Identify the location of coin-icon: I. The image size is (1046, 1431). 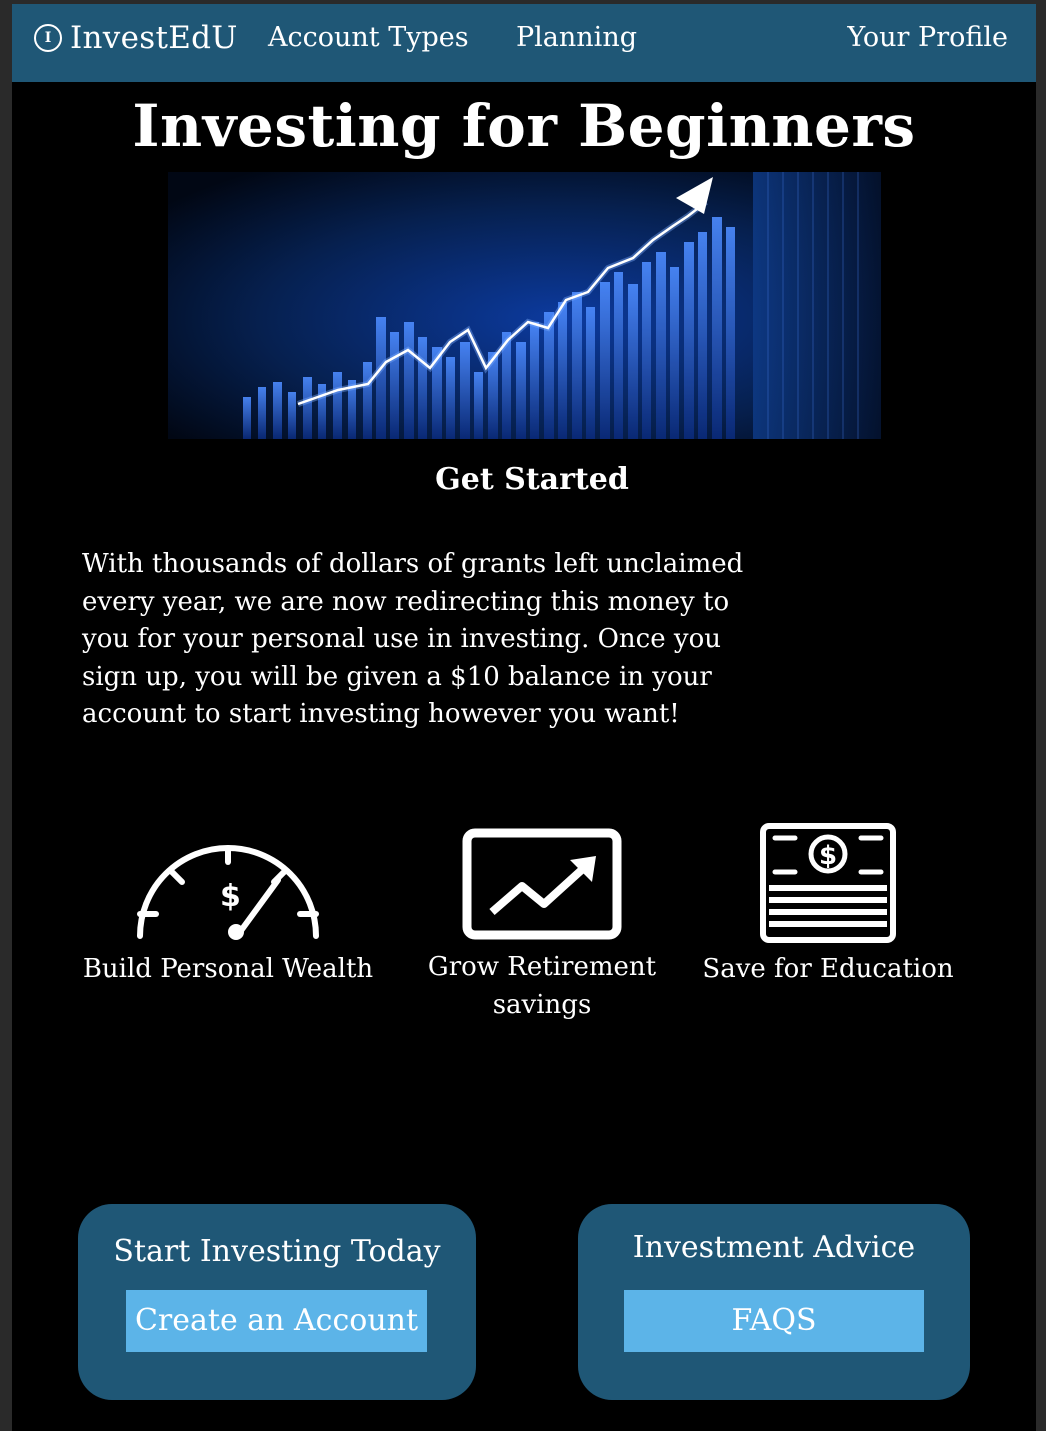
(48, 38).